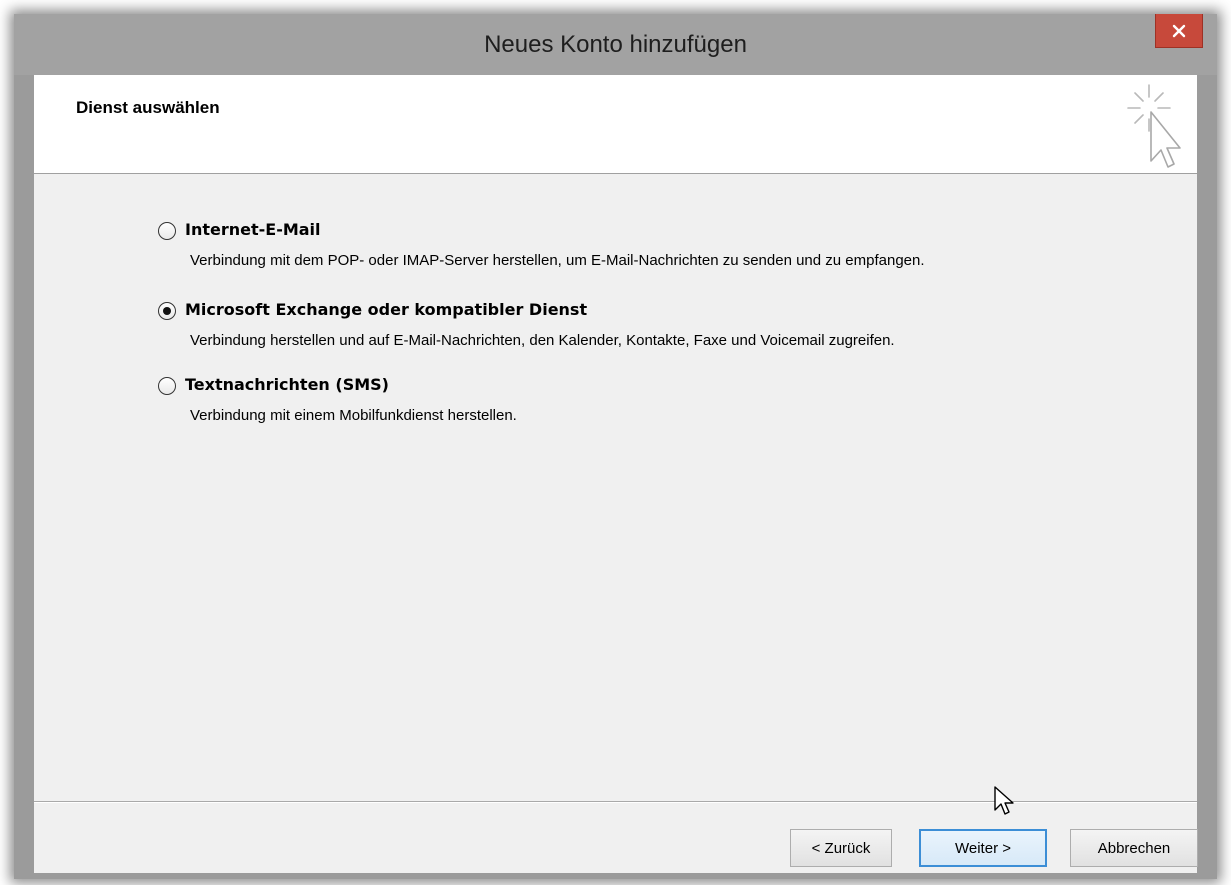 Image resolution: width=1231 pixels, height=885 pixels. I want to click on radio-sms, so click(167, 386).